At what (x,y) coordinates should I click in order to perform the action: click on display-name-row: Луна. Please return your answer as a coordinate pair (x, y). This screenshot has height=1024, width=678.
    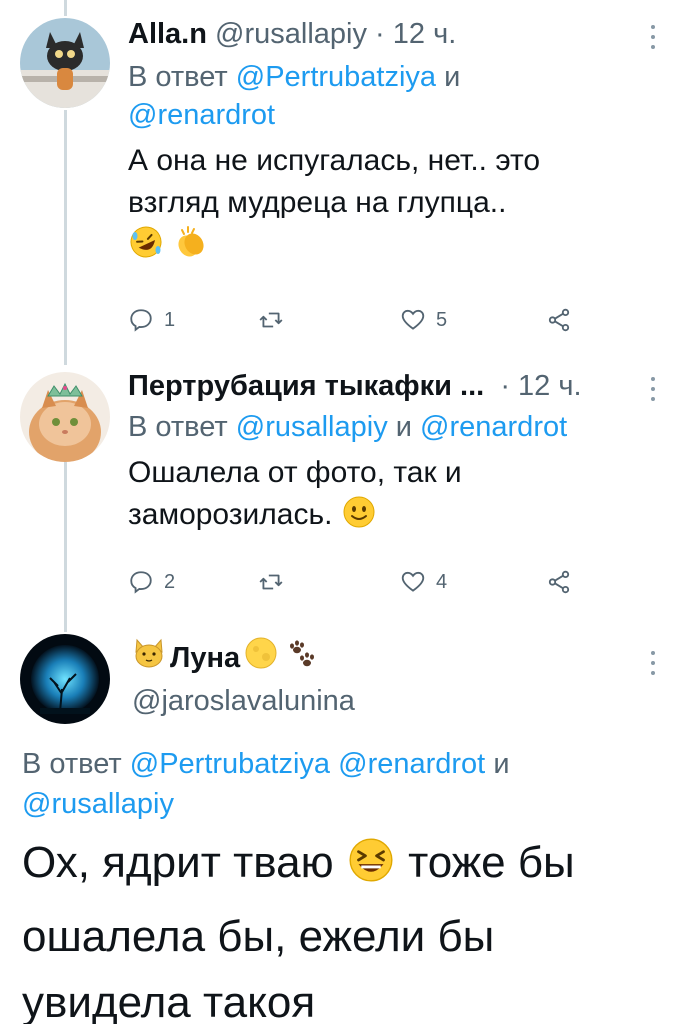
    Looking at the image, I should click on (393, 657).